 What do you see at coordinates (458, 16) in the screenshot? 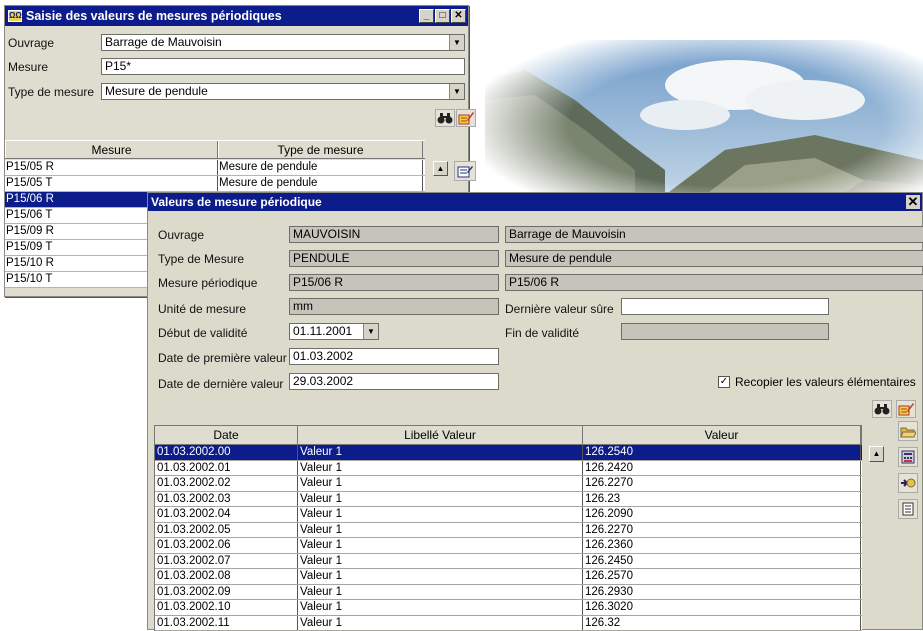
I see `close-button: ✕` at bounding box center [458, 16].